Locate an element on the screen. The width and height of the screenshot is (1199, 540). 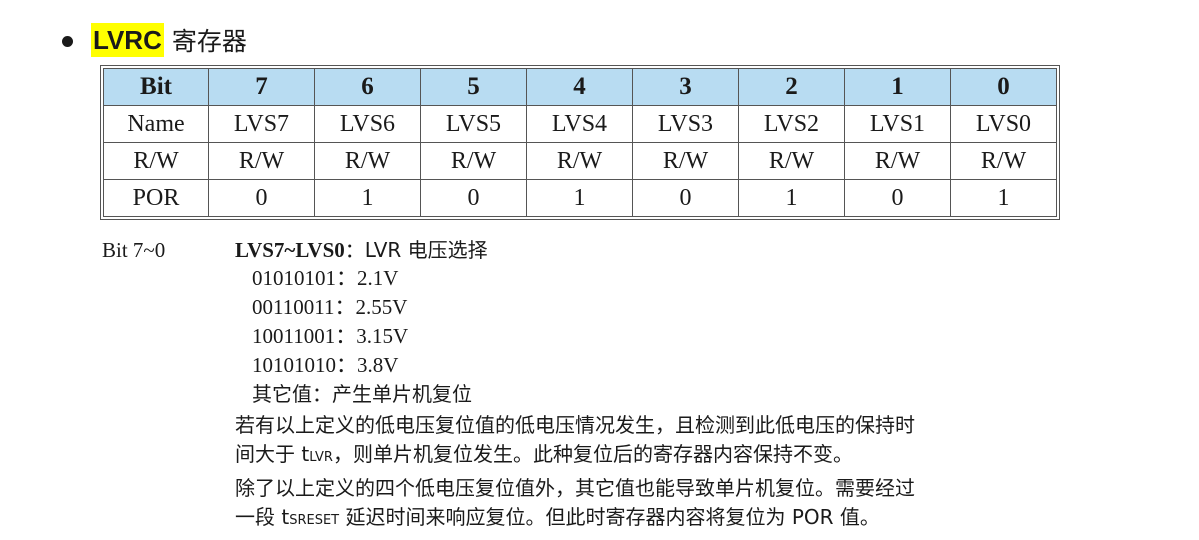
p1-text-a: 间大于 t is located at coordinates (272, 454).